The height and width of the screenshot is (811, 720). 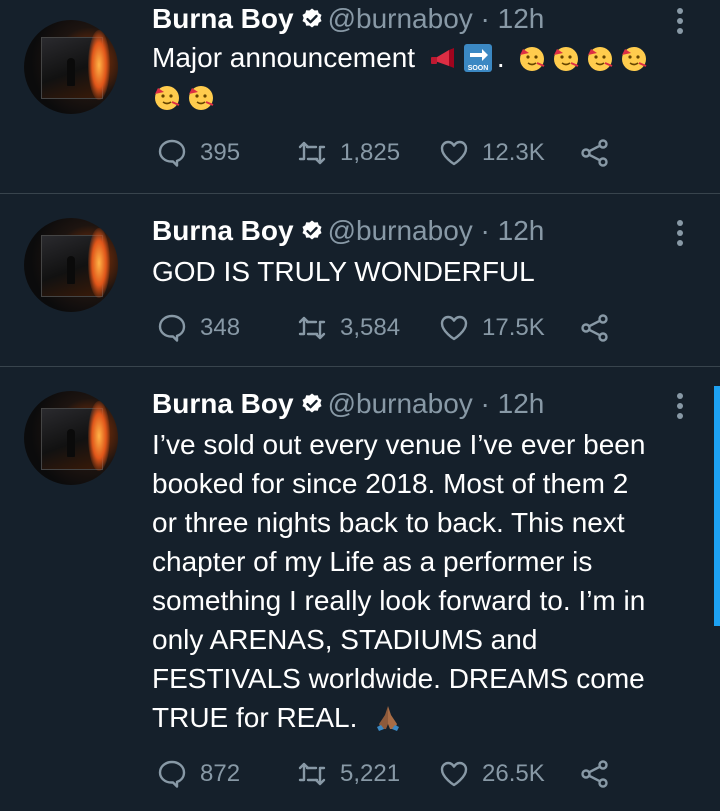 What do you see at coordinates (477, 58) in the screenshot?
I see `soon-arrow-icon: SOON` at bounding box center [477, 58].